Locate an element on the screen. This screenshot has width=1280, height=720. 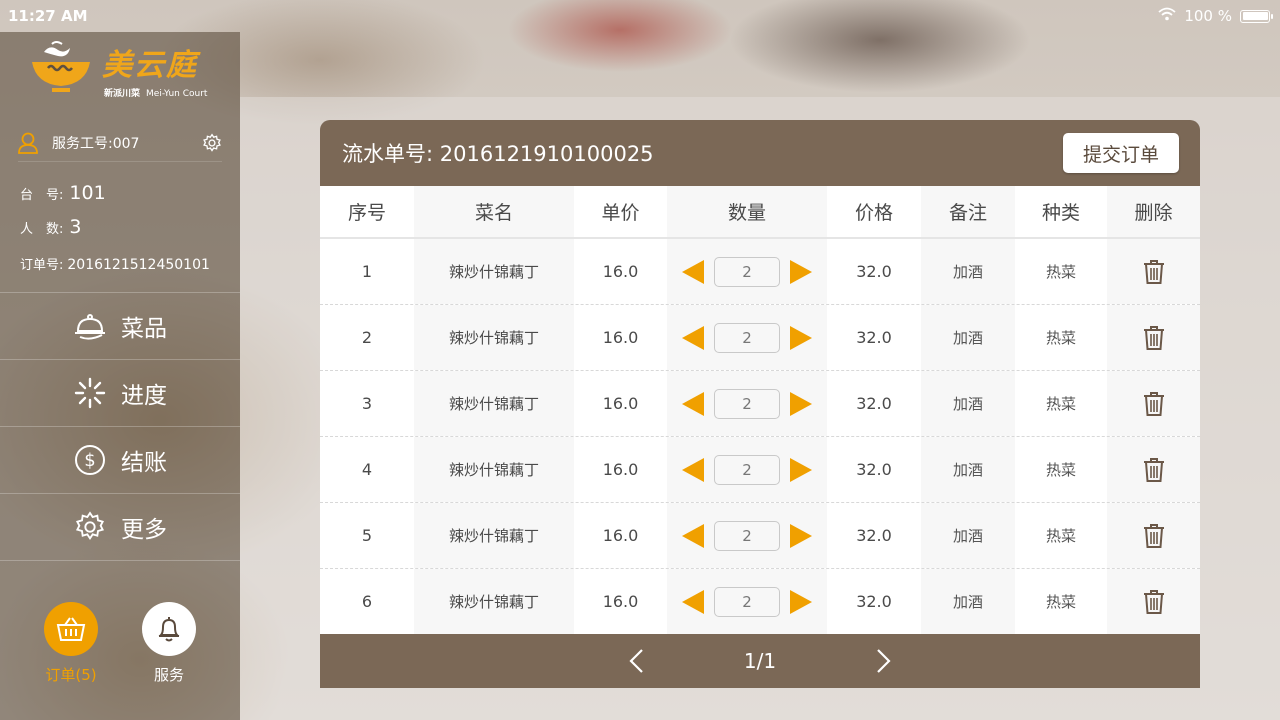
dollar-icon: $ is located at coordinates (90, 460).